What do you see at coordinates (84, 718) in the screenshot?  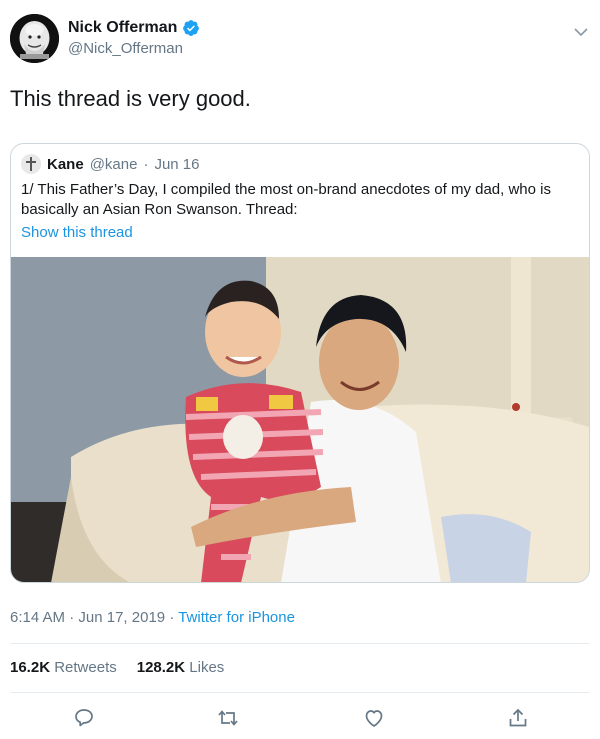 I see `reply-icon` at bounding box center [84, 718].